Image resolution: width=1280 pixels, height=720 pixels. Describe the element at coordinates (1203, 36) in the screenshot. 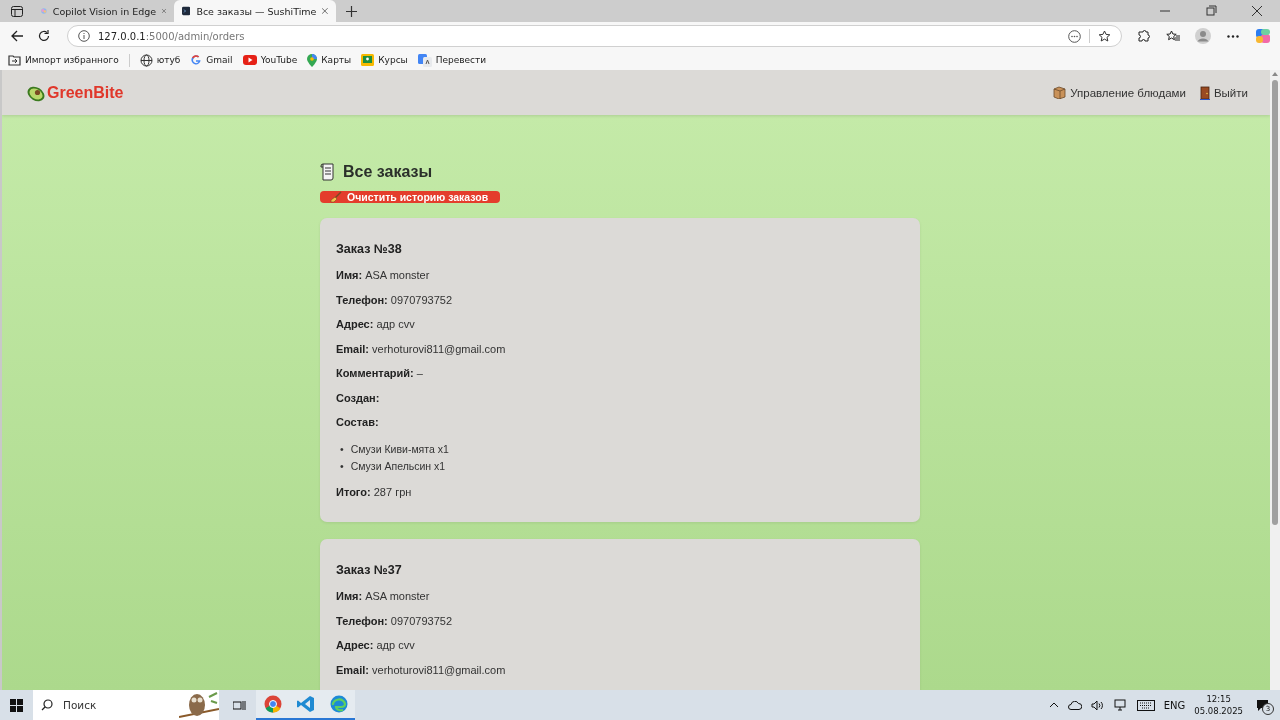

I see `profile-avatar-icon` at that location.